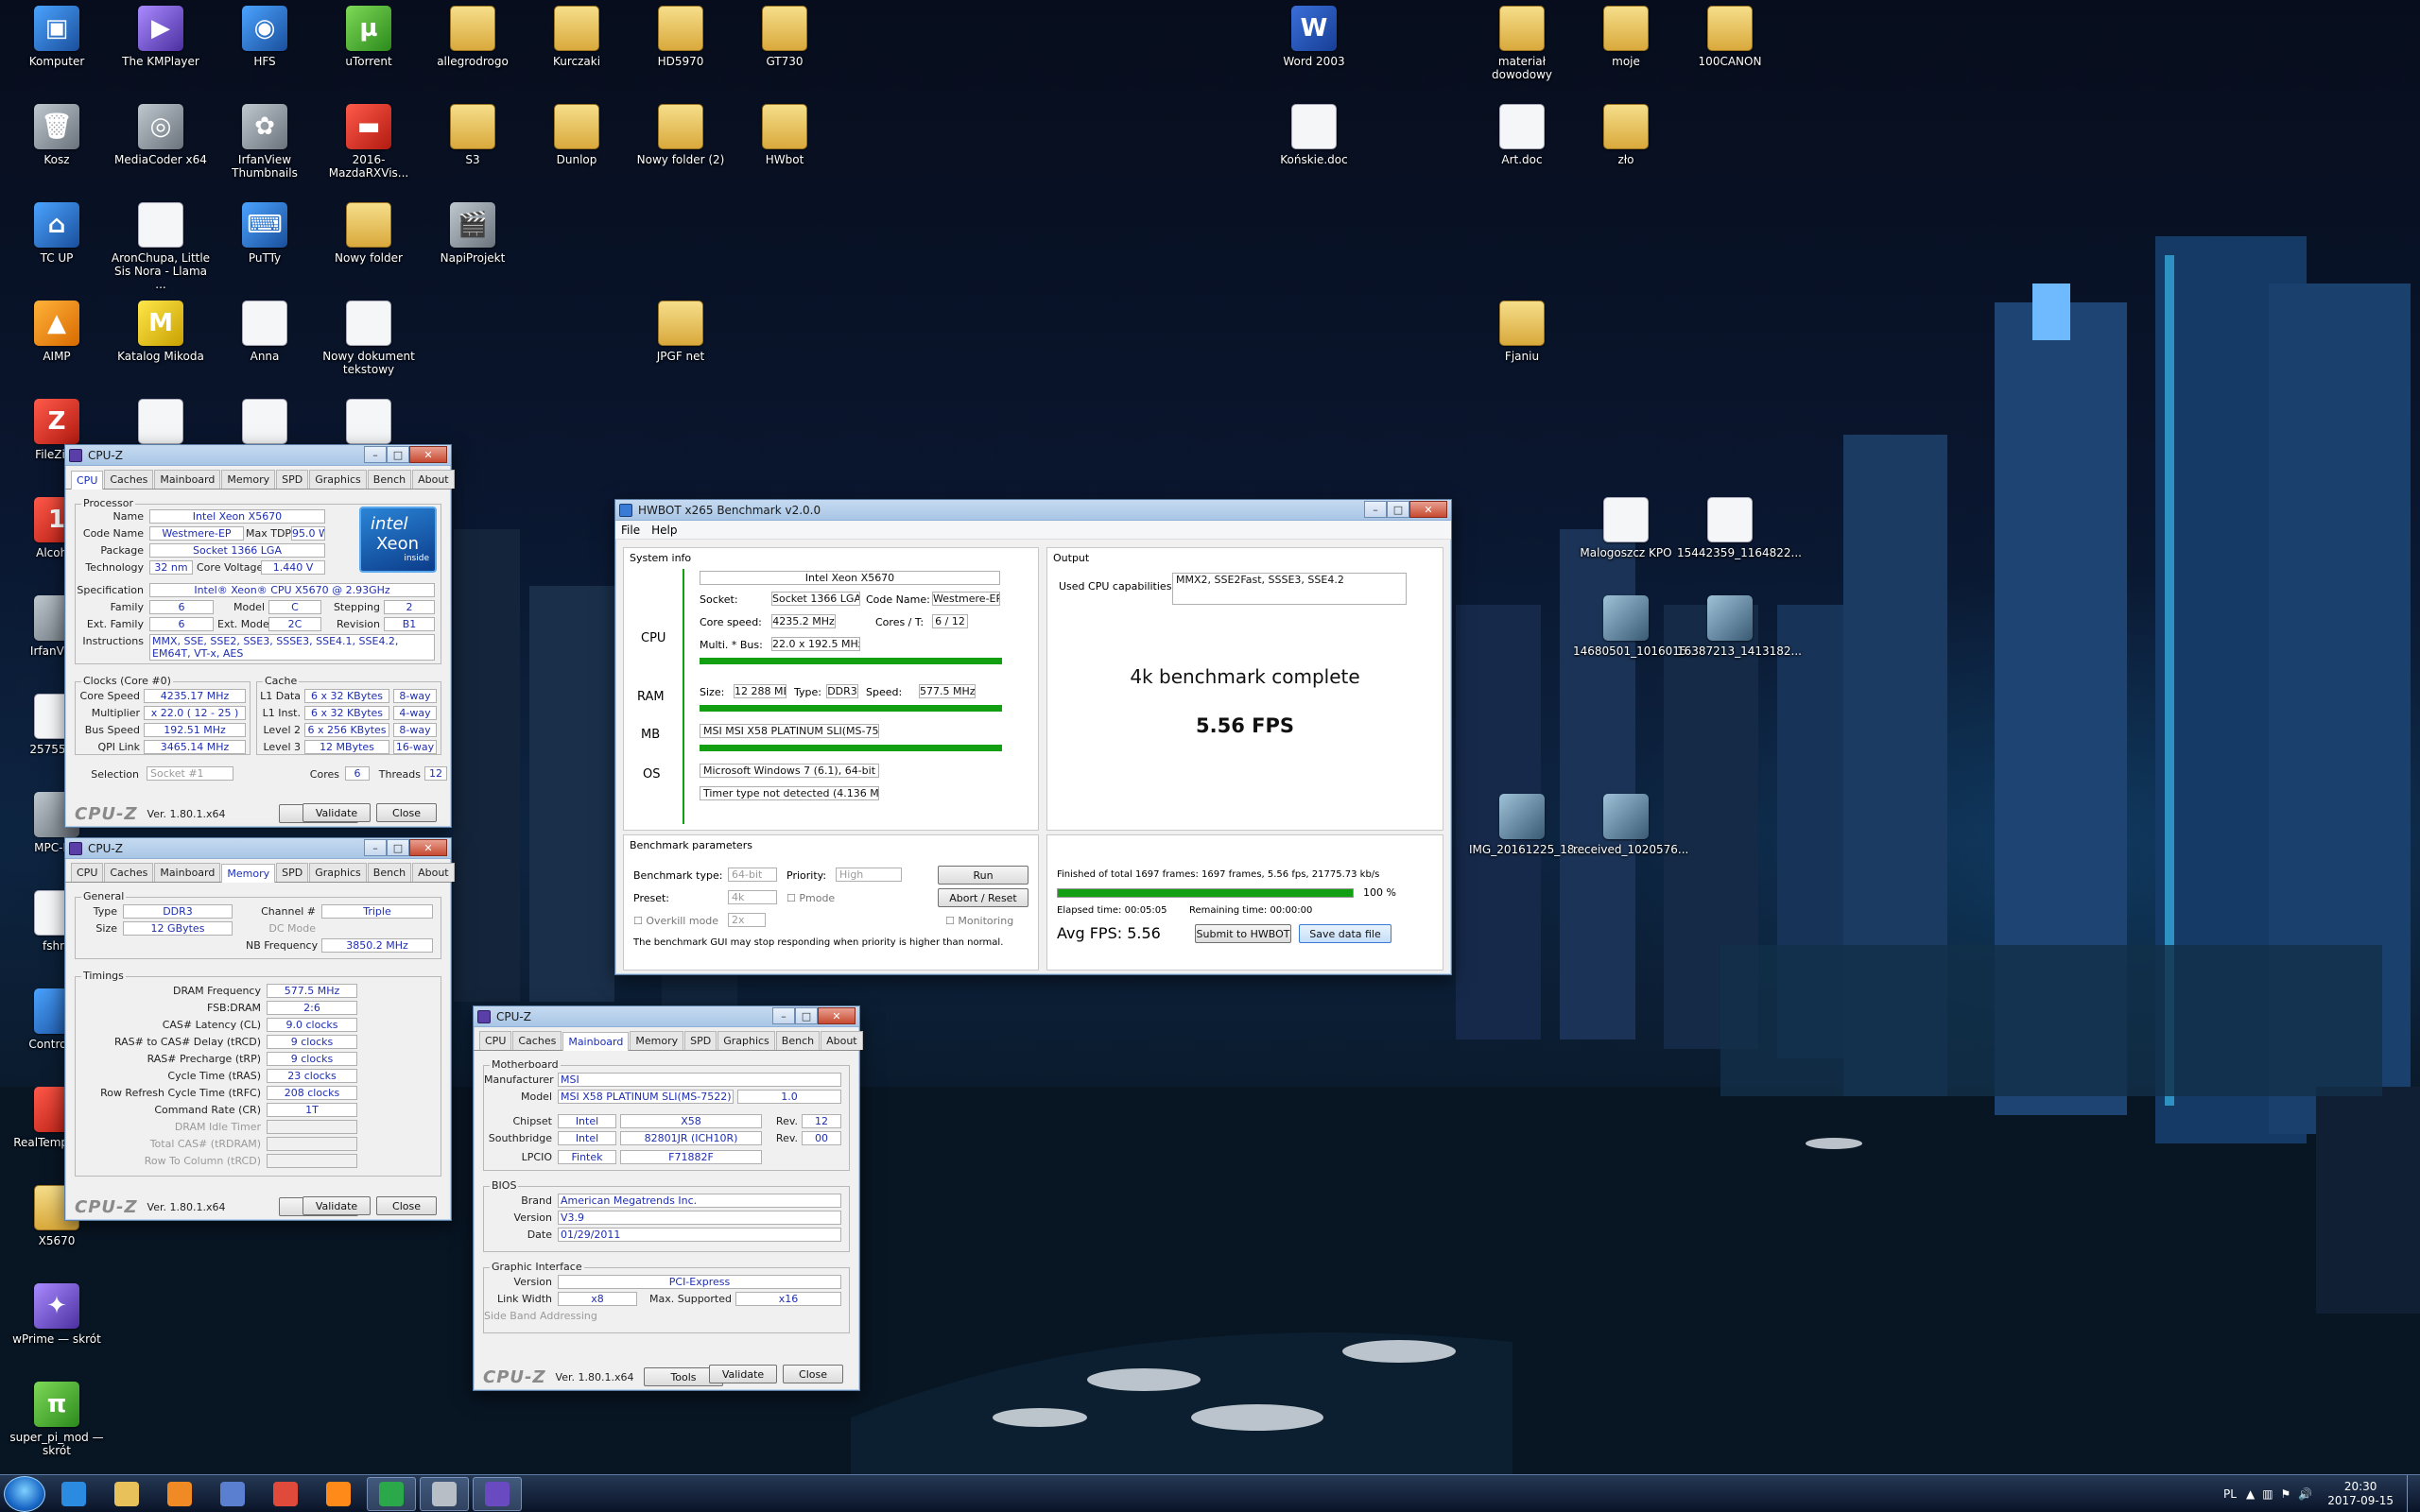 The height and width of the screenshot is (1512, 2420). I want to click on flag-icon: ⚑, so click(2286, 1494).